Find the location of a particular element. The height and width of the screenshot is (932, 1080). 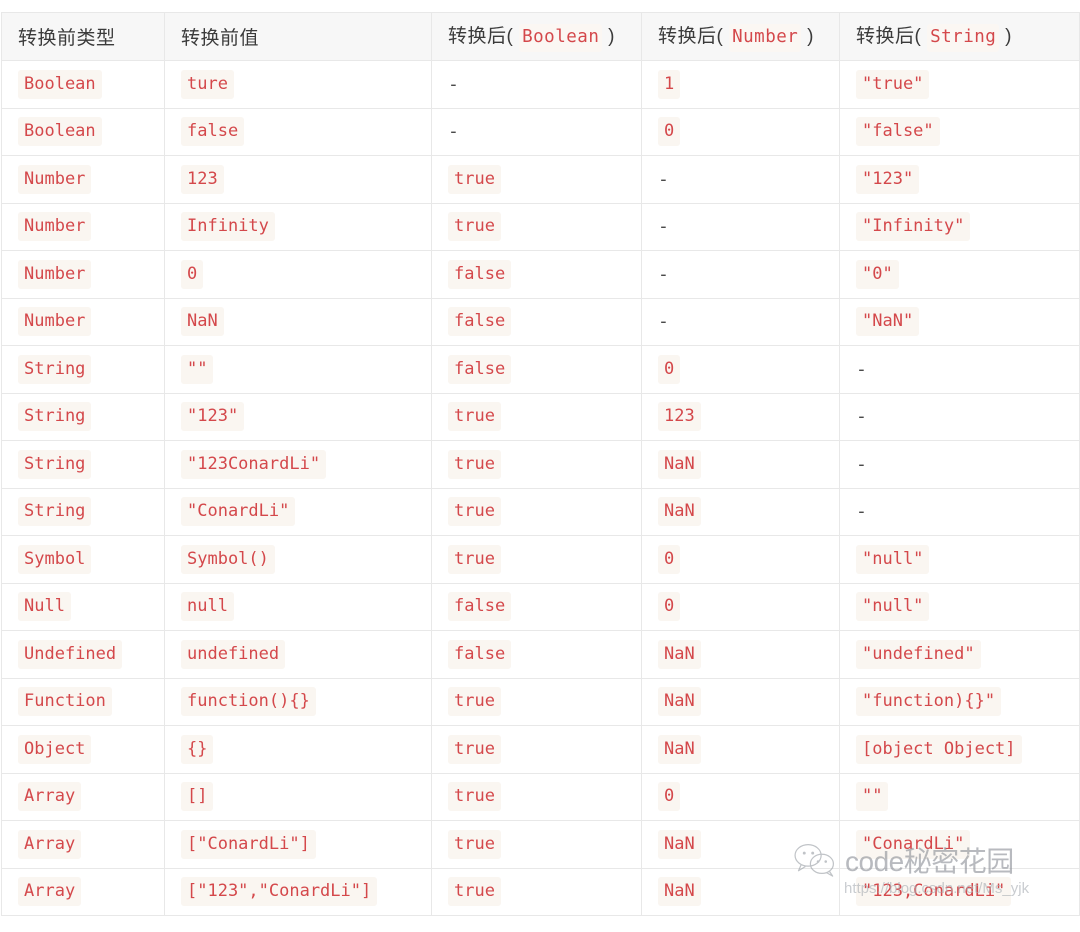

cell-source-type: String is located at coordinates (83, 511).